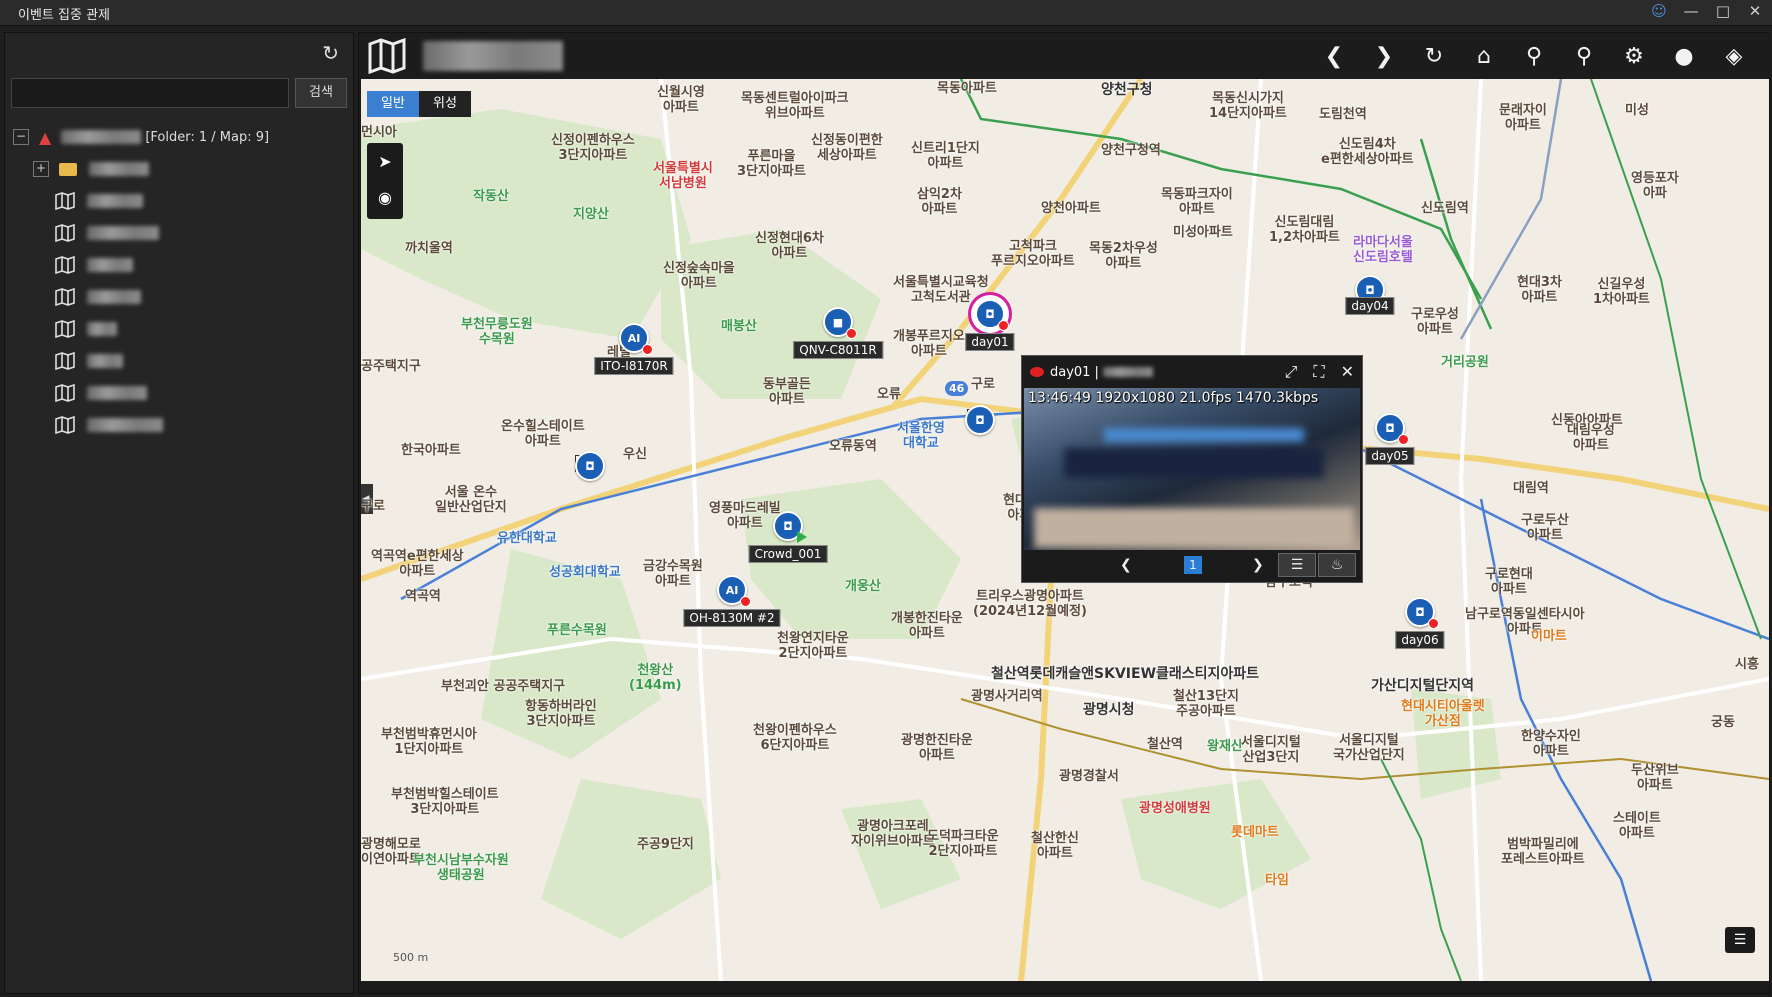  Describe the element at coordinates (1634, 56) in the screenshot. I see `alert-icon: ⚙` at that location.